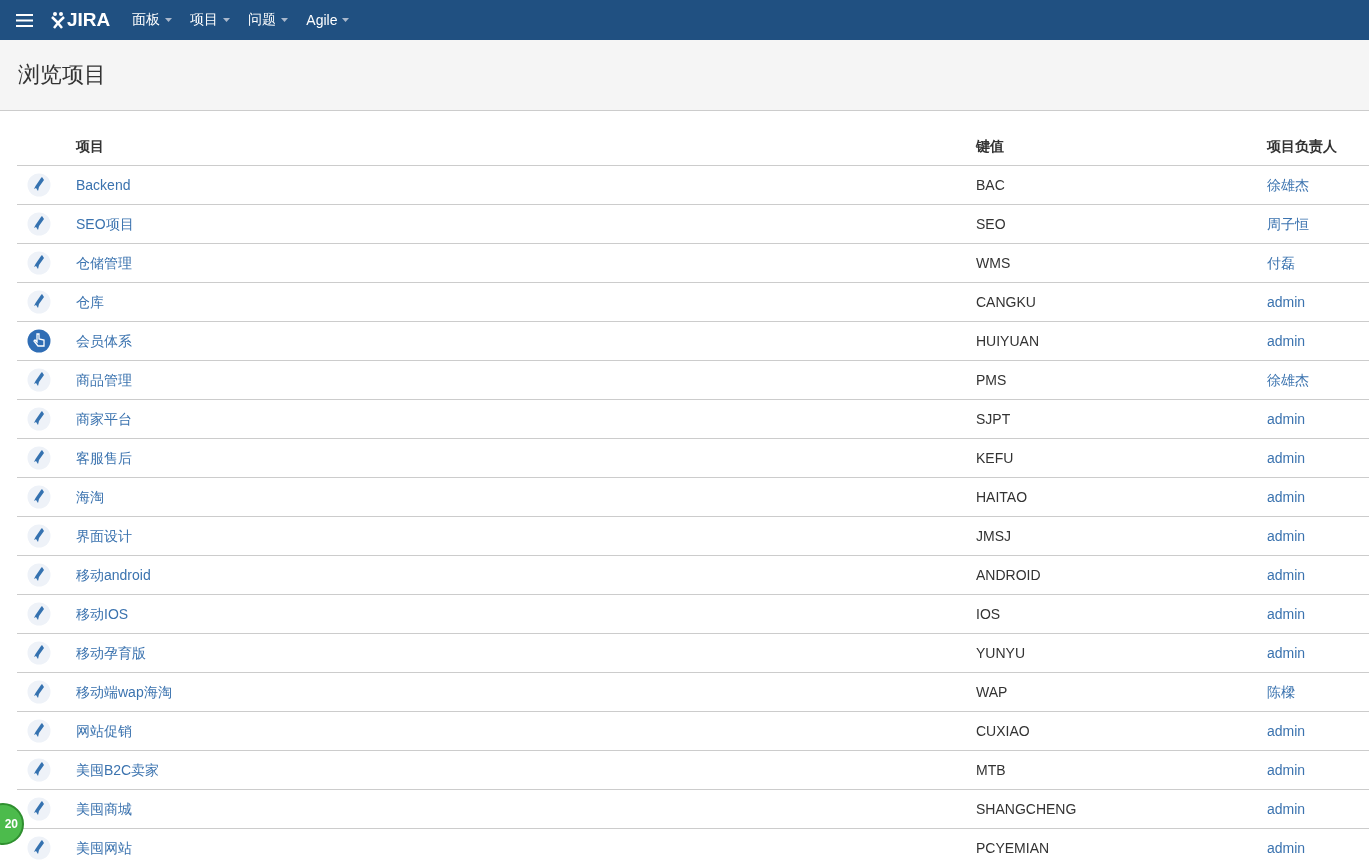 Image resolution: width=1369 pixels, height=860 pixels. What do you see at coordinates (1121, 497) in the screenshot?
I see `project-key: HAITAO` at bounding box center [1121, 497].